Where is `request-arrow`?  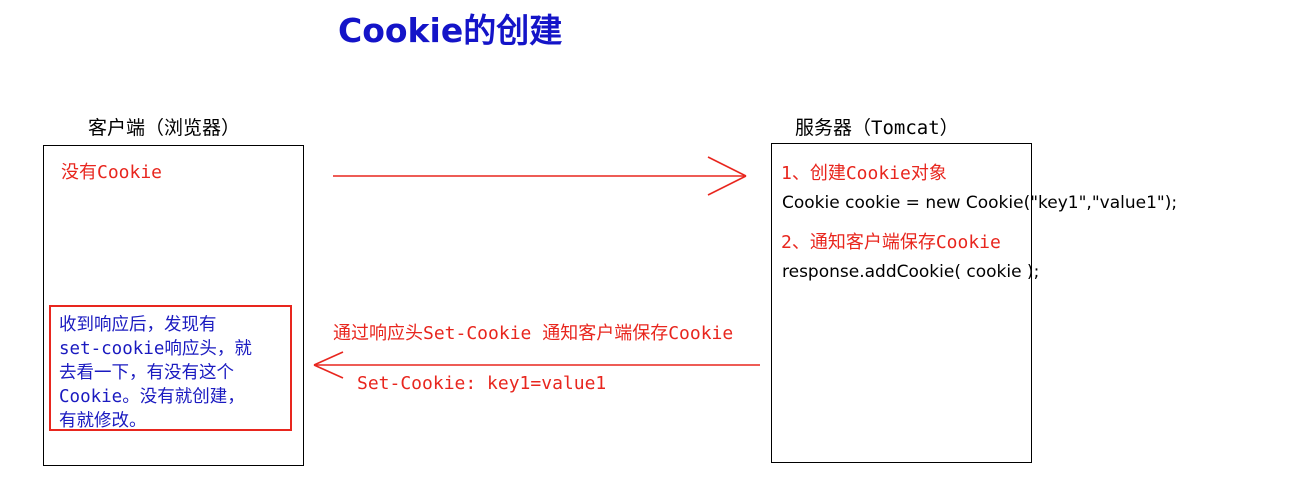
request-arrow is located at coordinates (540, 176).